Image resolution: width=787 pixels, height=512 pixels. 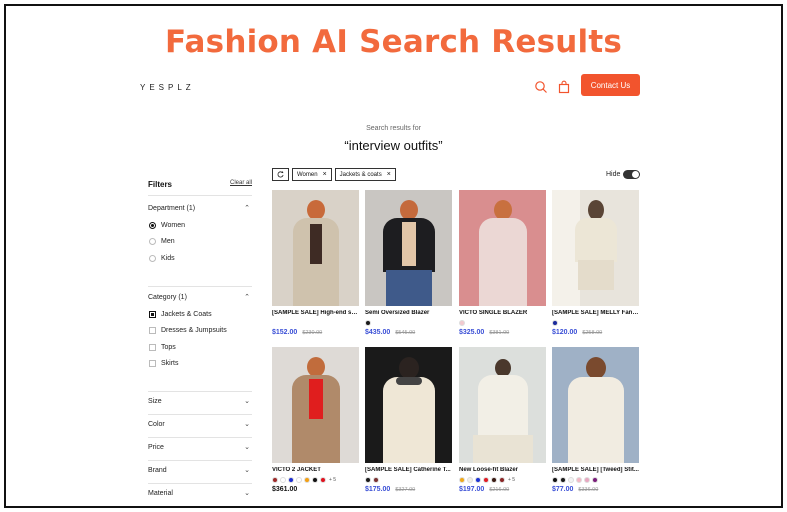 I want to click on brand-filter-header: Brand ⌄, so click(x=200, y=470).